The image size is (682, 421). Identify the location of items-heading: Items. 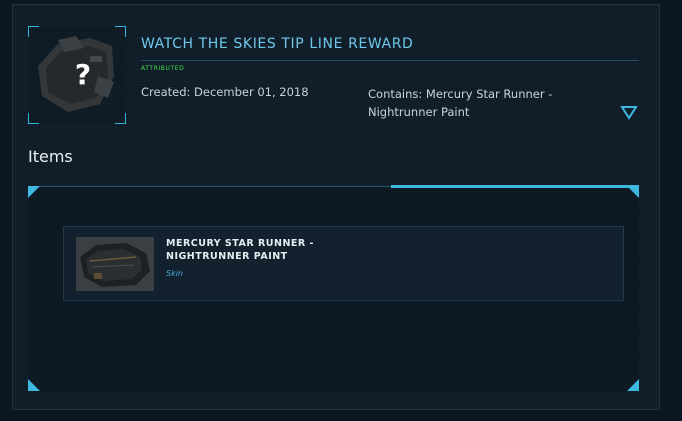
(50, 156).